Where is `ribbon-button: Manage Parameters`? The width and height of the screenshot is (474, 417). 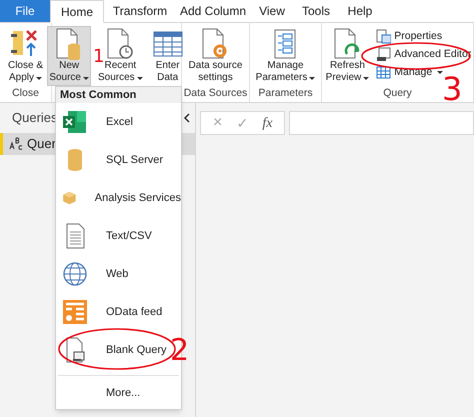
ribbon-button: Manage Parameters is located at coordinates (286, 56).